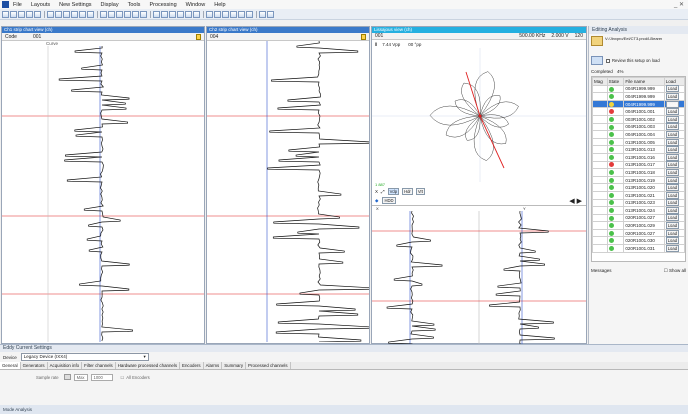  Describe the element at coordinates (638, 180) in the screenshot. I see `file-row: 013R1001.019 Load` at that location.